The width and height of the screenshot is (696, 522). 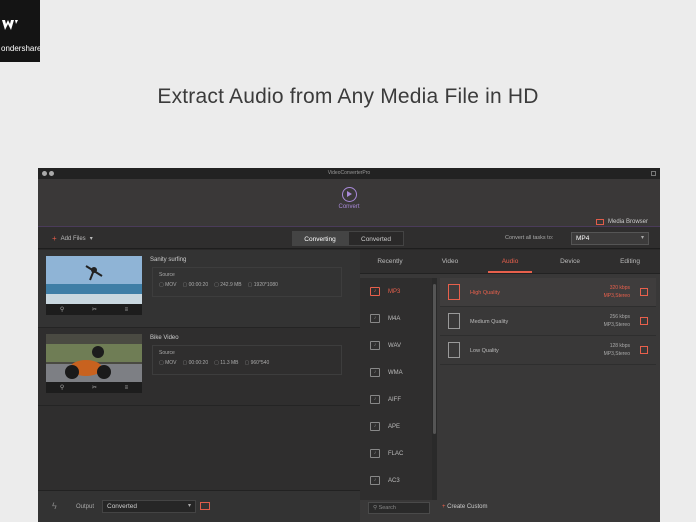 What do you see at coordinates (610, 238) in the screenshot?
I see `convert-all-format-select: MP4 ▾` at bounding box center [610, 238].